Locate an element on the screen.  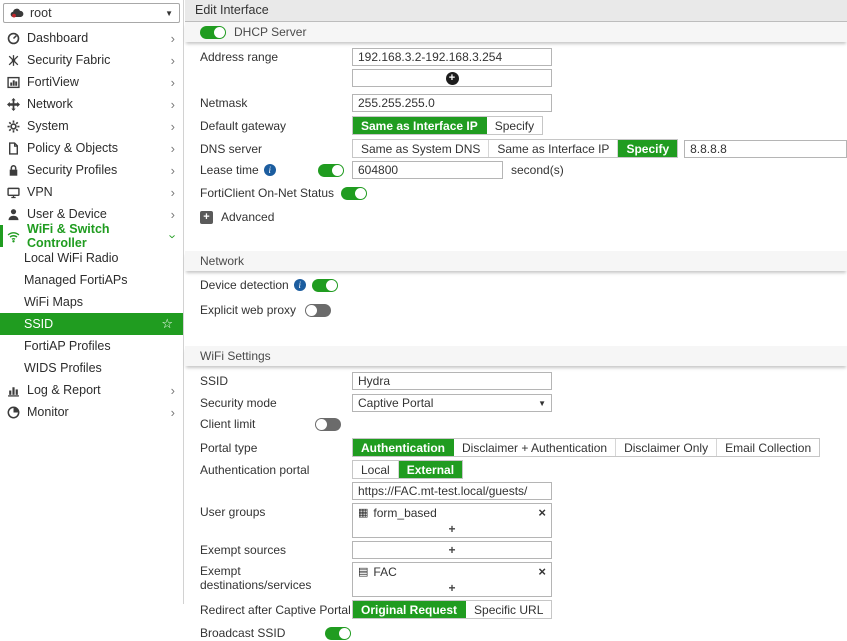
auth-portal-external-button: External is located at coordinates (430, 469).